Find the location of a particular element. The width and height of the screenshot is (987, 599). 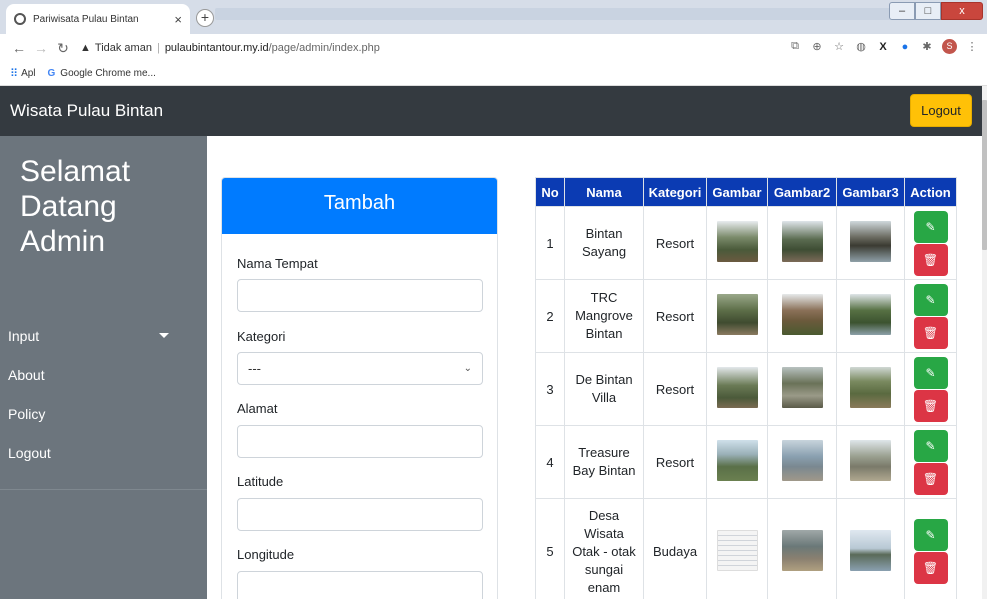

back-arrow-icon: ← is located at coordinates (19, 48).